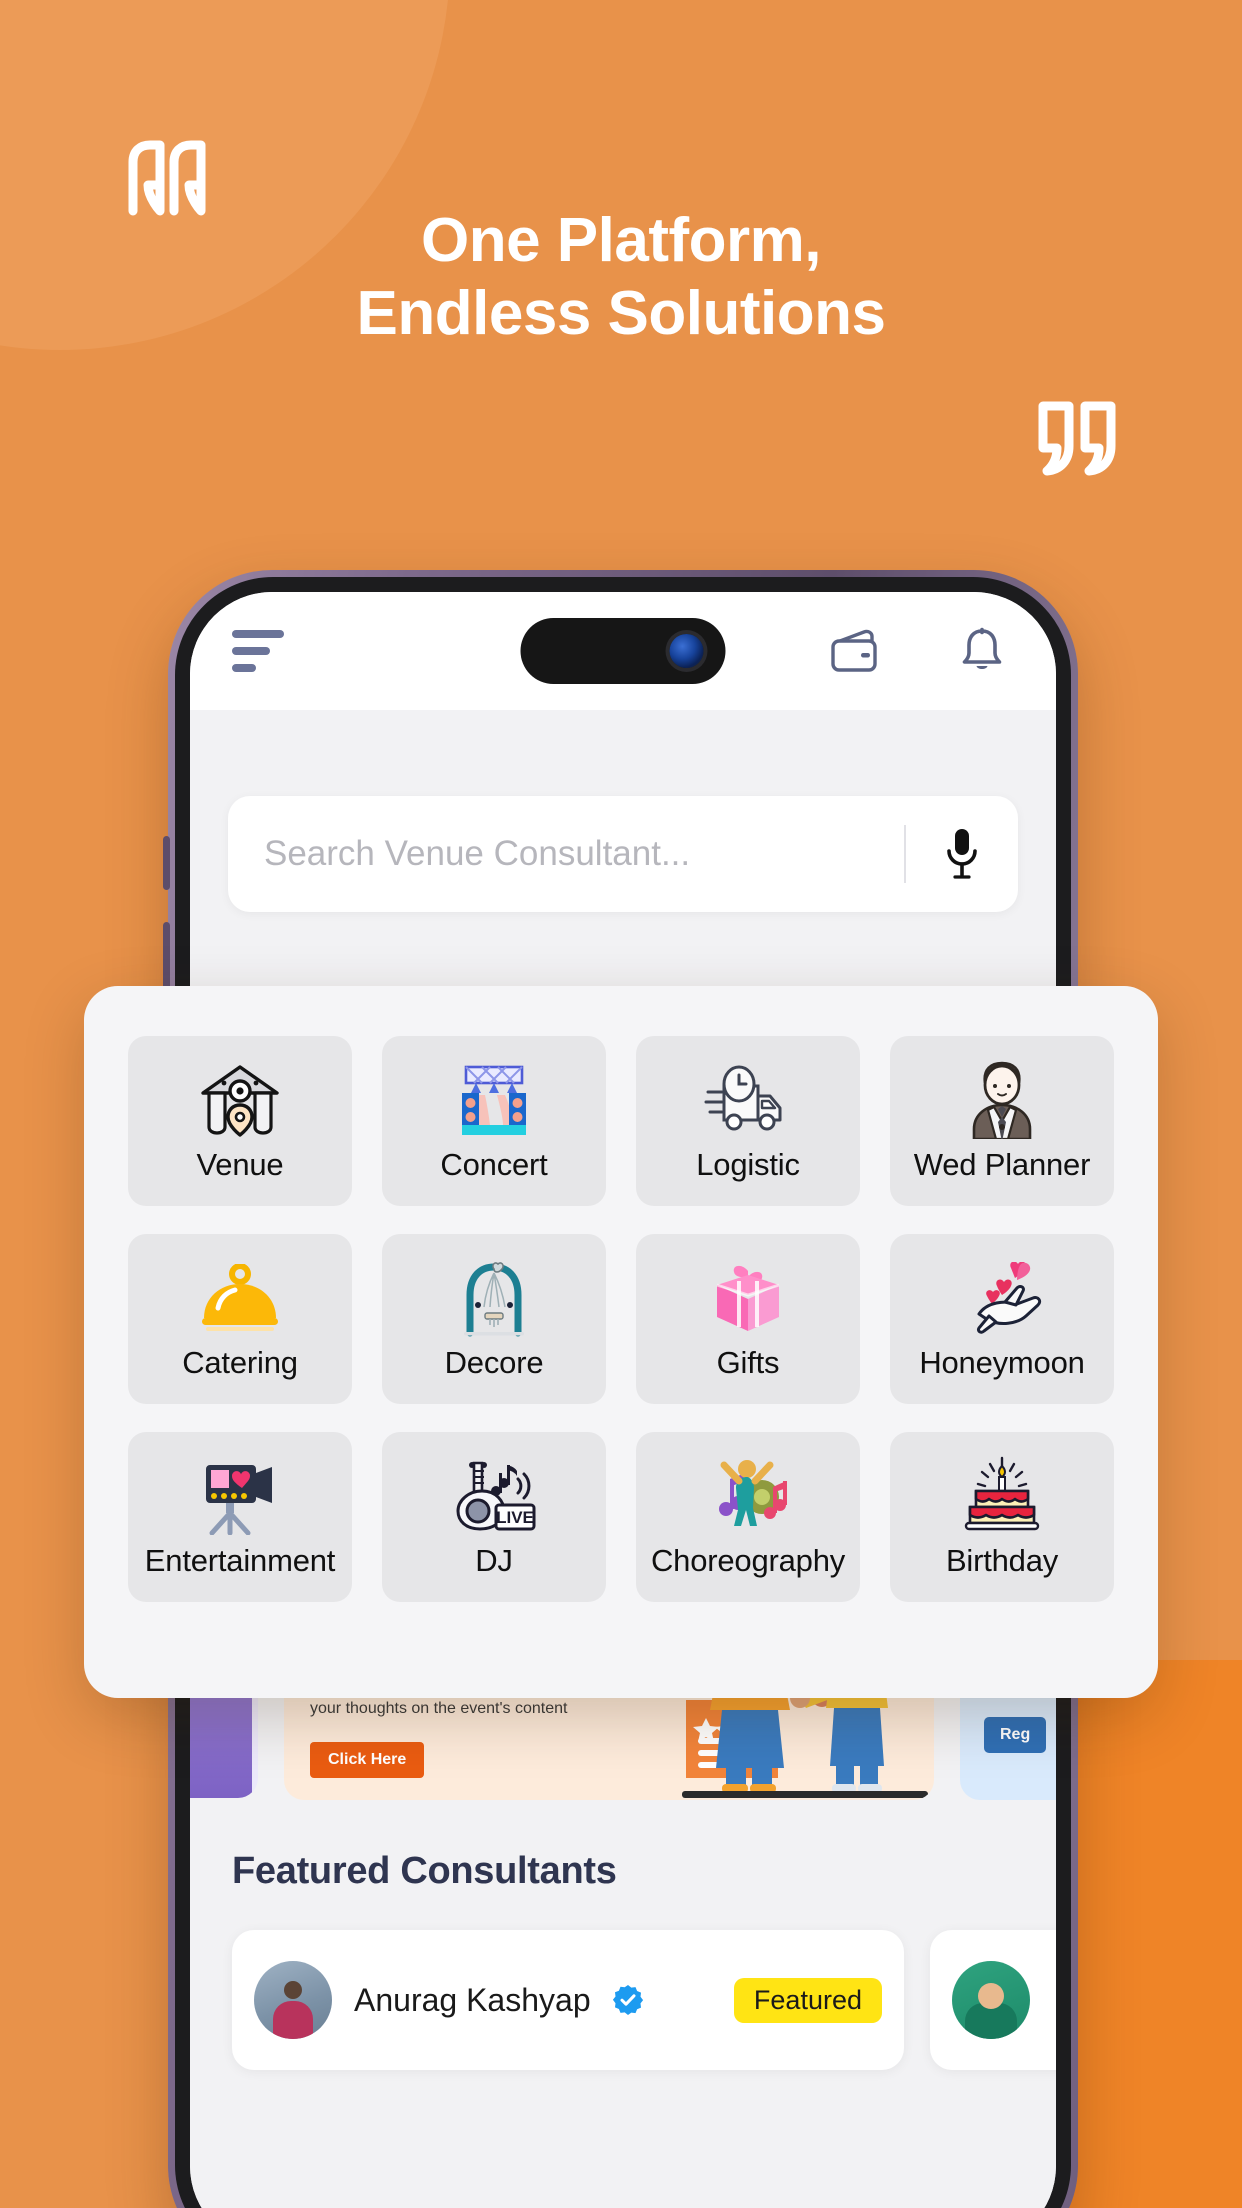 This screenshot has height=2208, width=1242. Describe the element at coordinates (424, 1871) in the screenshot. I see `featured-consultants-heading: Featured Consultants` at that location.